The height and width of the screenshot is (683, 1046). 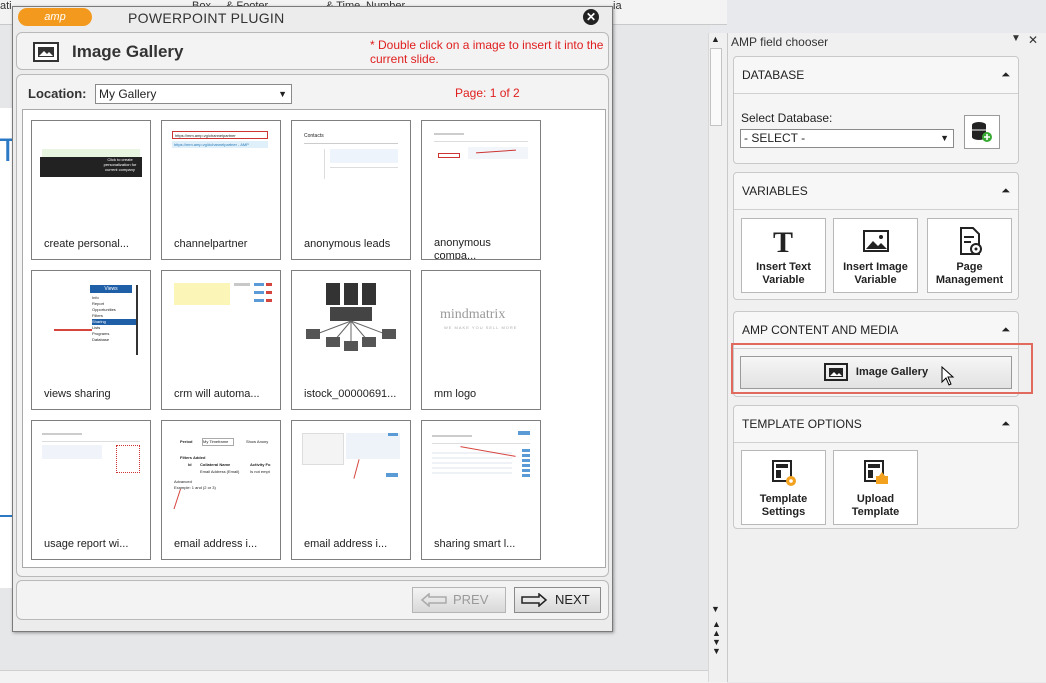 What do you see at coordinates (787, 118) in the screenshot?
I see `select-database-label: Select Database:` at bounding box center [787, 118].